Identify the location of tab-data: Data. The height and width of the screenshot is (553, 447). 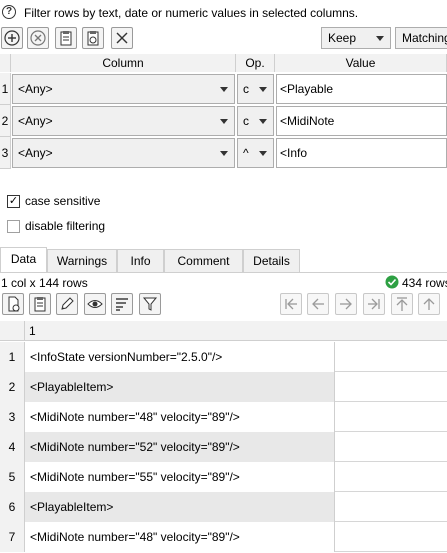
(23, 260).